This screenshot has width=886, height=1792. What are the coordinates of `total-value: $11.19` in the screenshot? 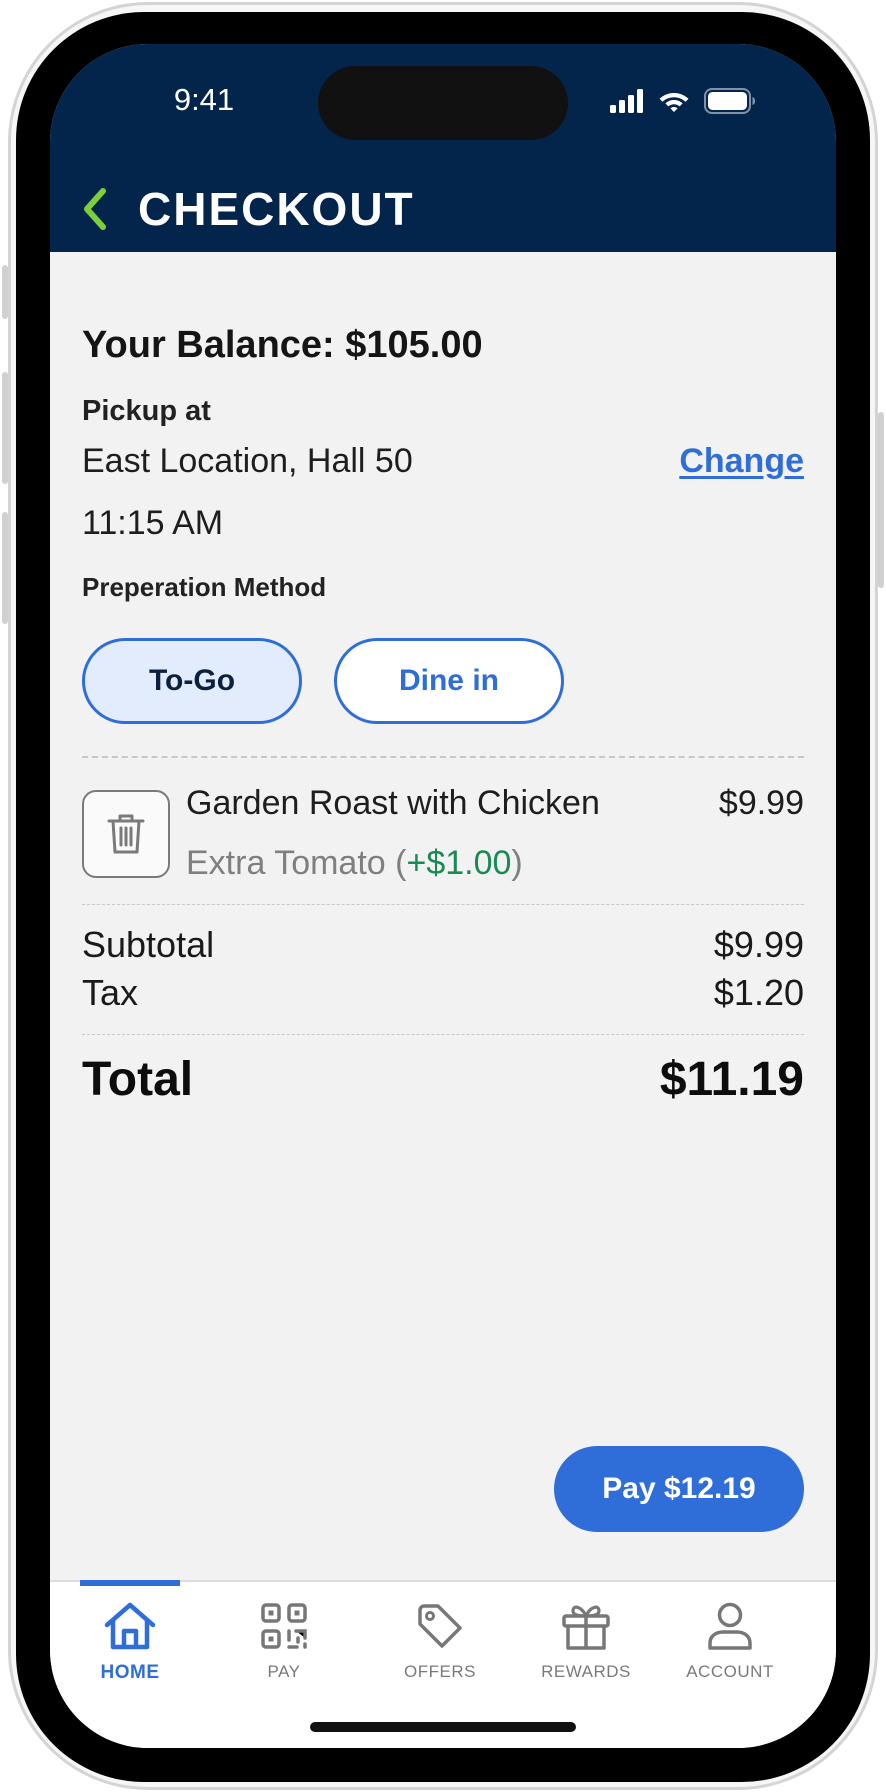 It's located at (731, 1079).